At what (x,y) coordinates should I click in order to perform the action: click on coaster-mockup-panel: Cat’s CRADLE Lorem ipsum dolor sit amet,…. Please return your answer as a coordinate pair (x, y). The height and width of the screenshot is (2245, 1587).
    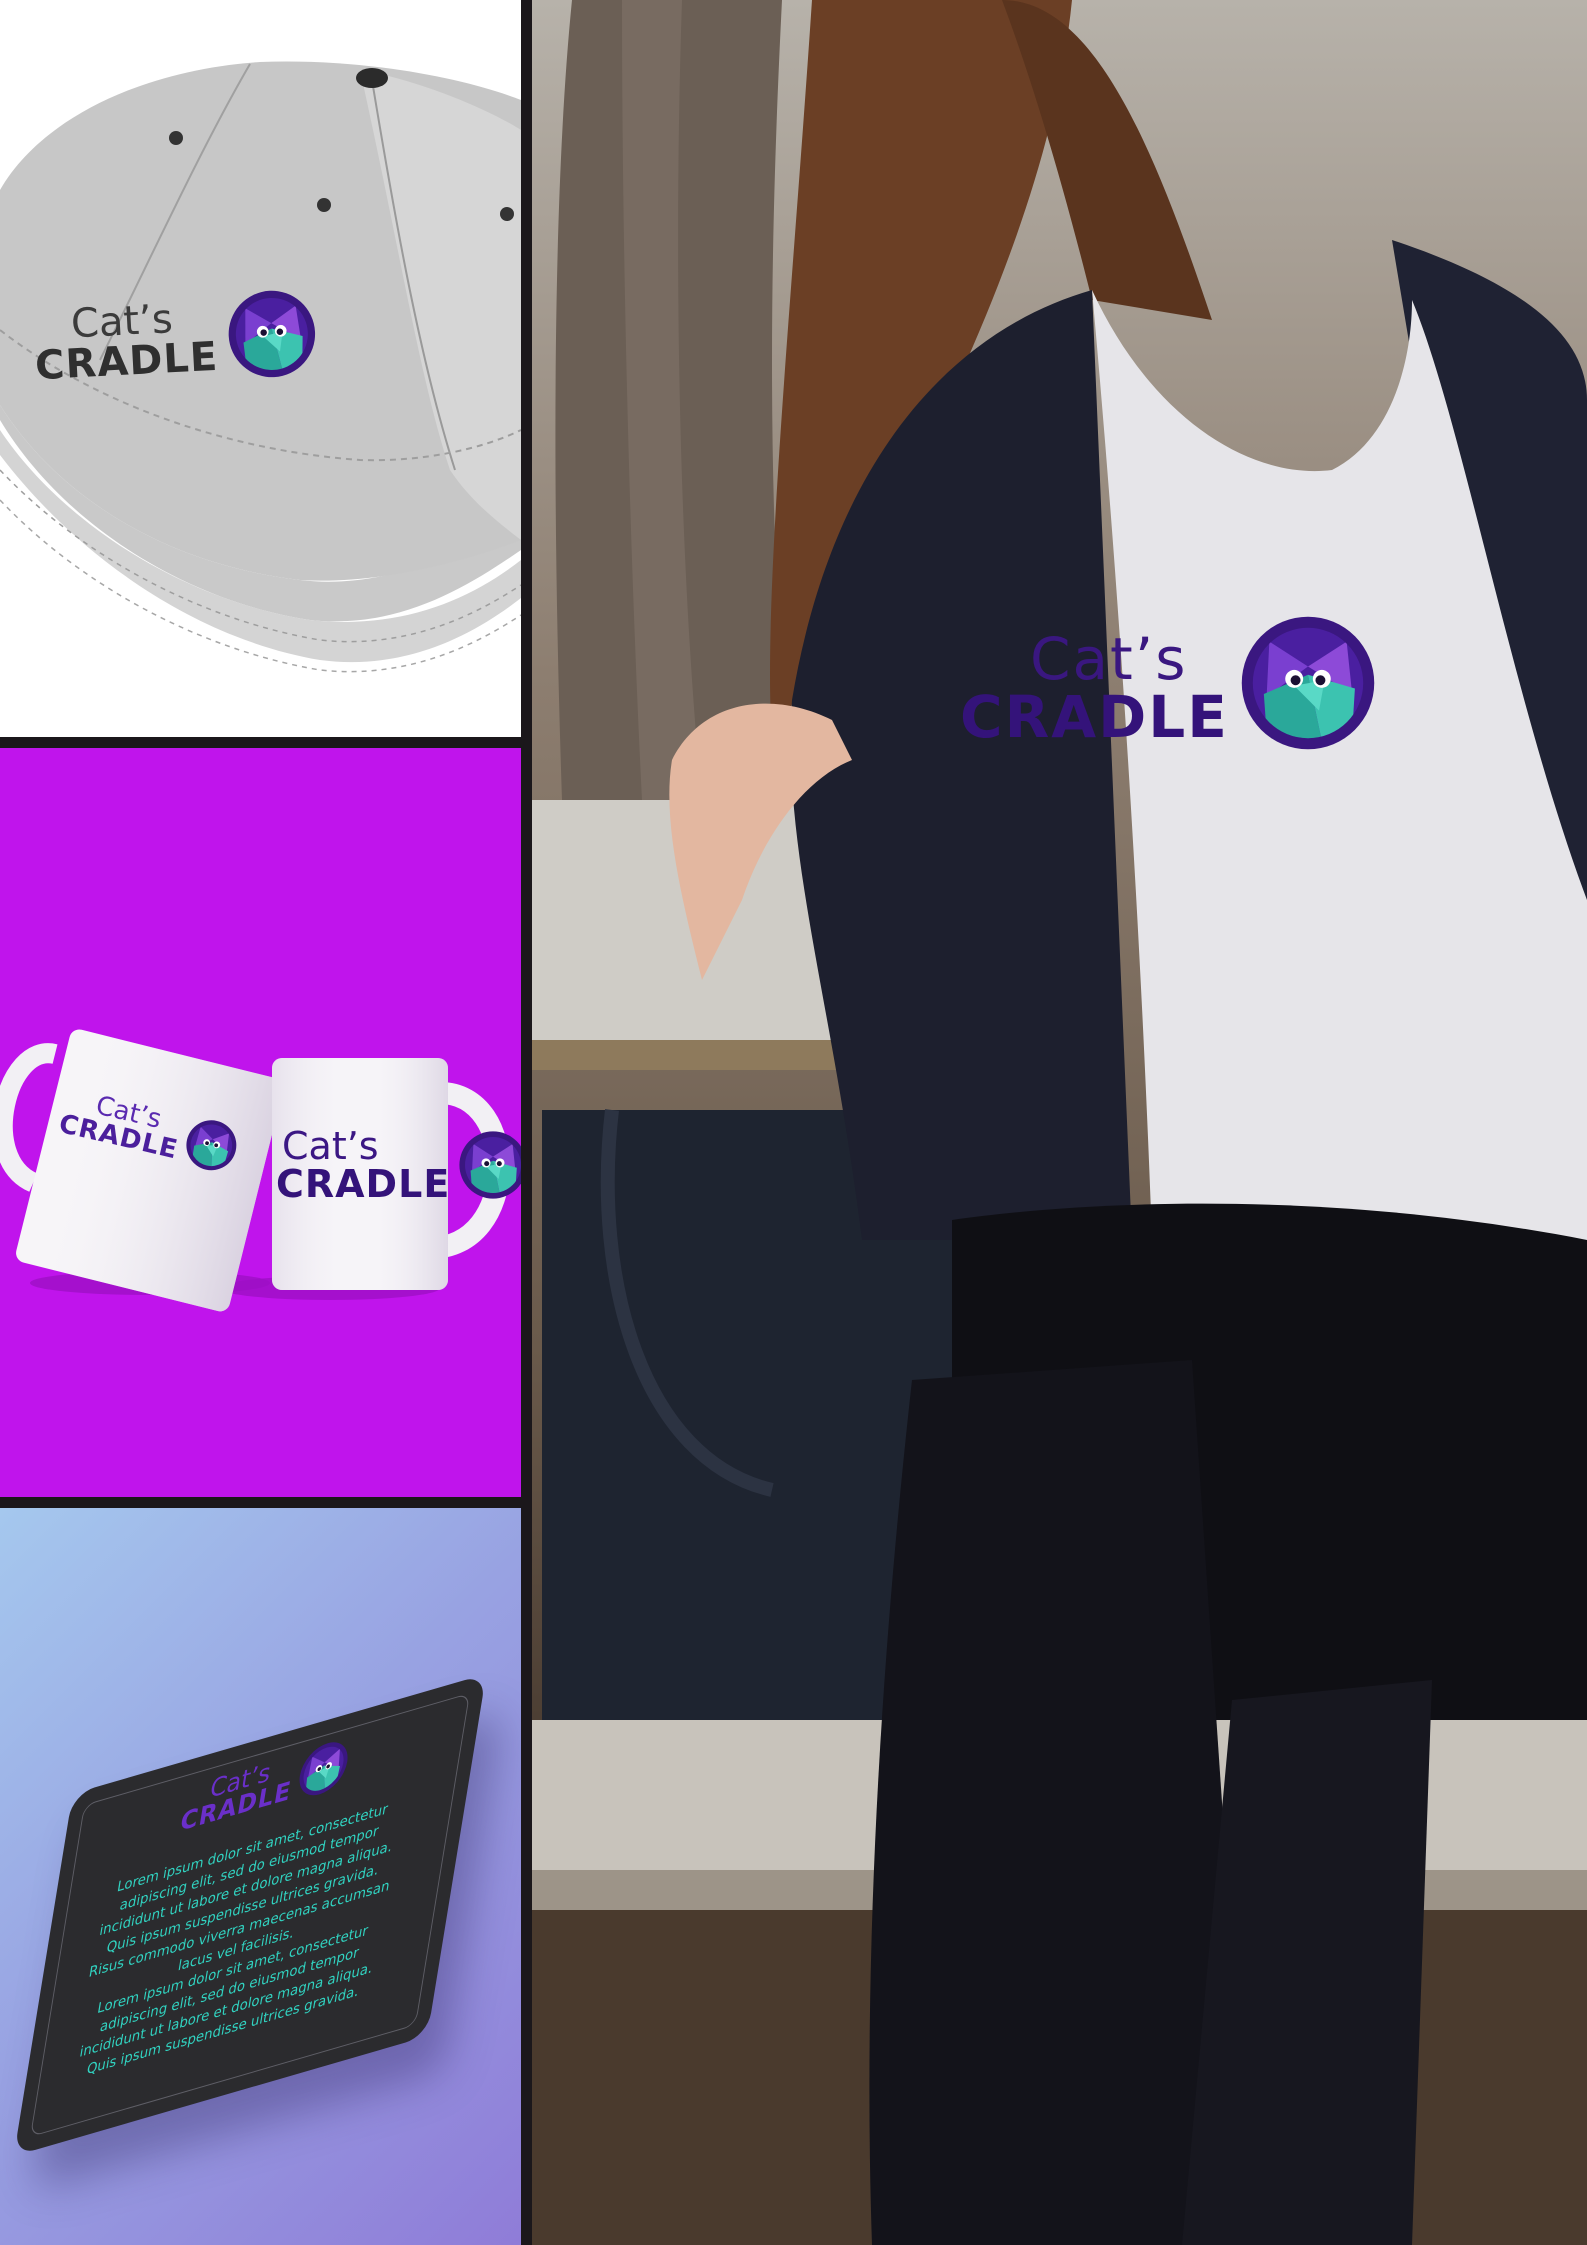
    Looking at the image, I should click on (260, 1876).